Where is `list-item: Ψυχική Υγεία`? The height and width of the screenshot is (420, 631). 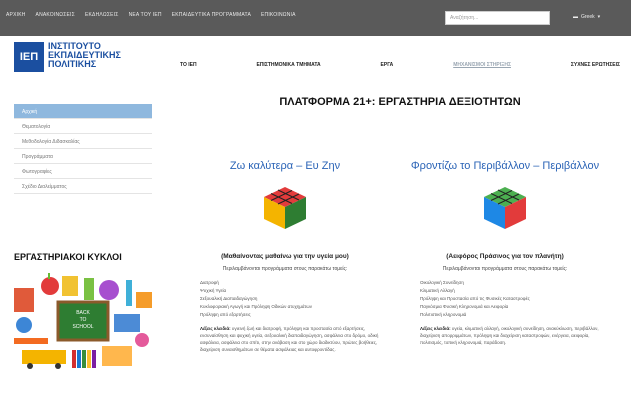 list-item: Ψυχική Υγεία is located at coordinates (213, 290).